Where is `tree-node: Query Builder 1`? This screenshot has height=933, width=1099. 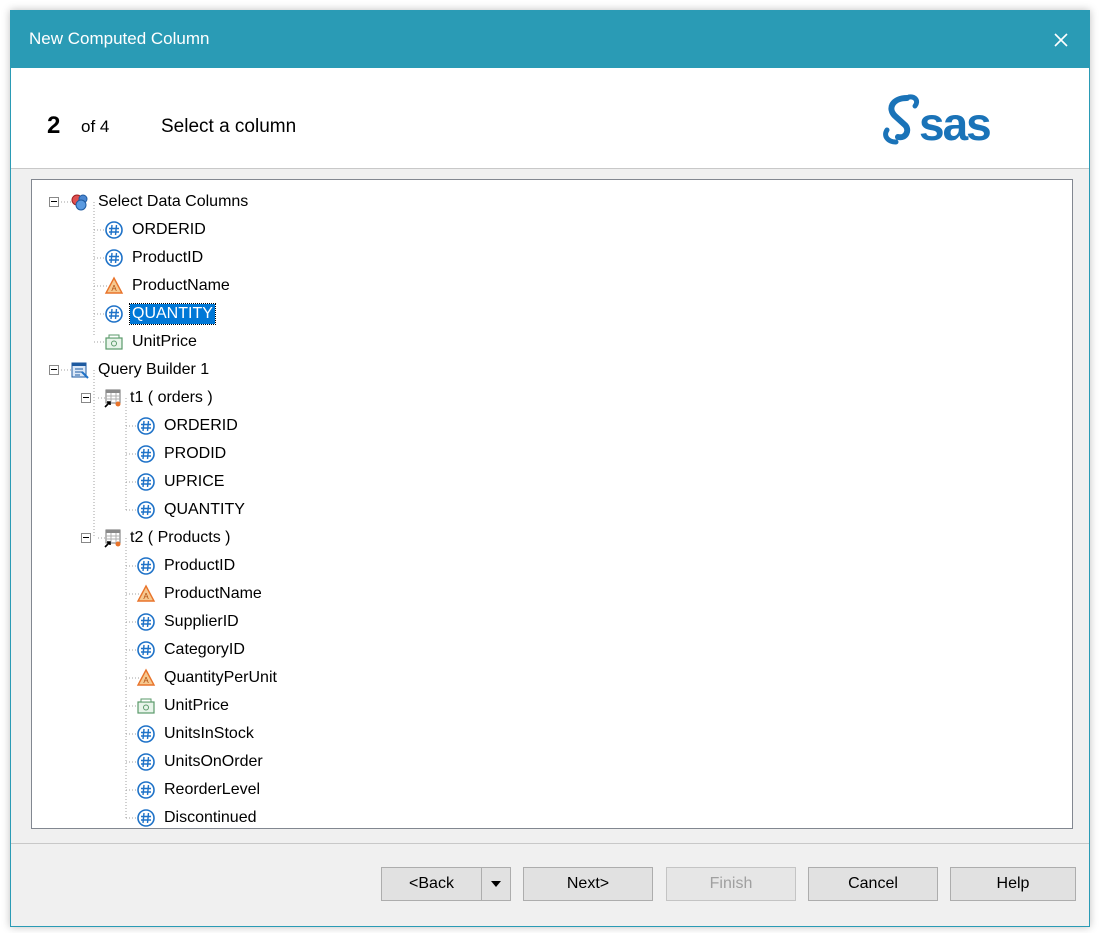 tree-node: Query Builder 1 is located at coordinates (140, 370).